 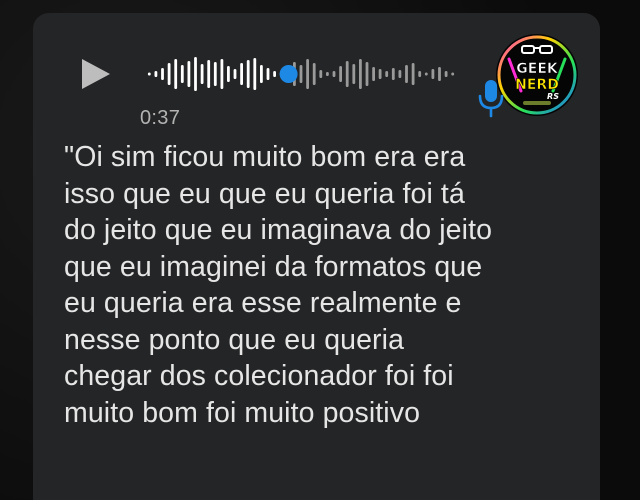 What do you see at coordinates (263, 303) in the screenshot?
I see `transcript-line: eu queria era esse realmente e` at bounding box center [263, 303].